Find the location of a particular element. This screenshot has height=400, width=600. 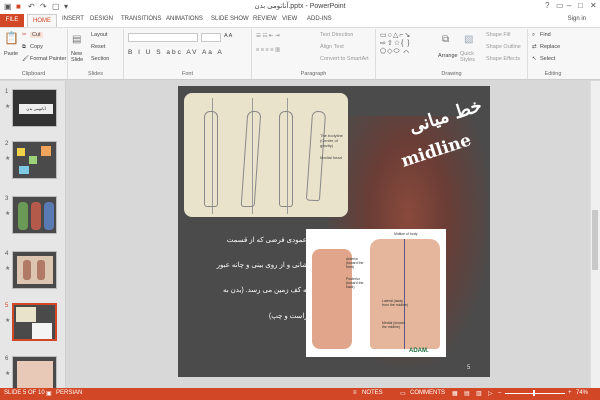

text-direction-button: Text Direction is located at coordinates (336, 35).